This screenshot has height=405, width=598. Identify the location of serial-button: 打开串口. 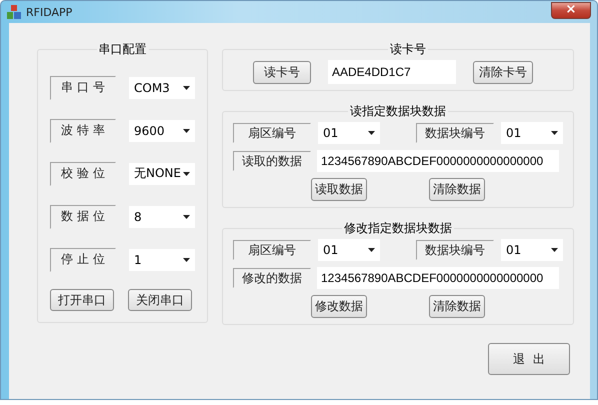
(82, 300).